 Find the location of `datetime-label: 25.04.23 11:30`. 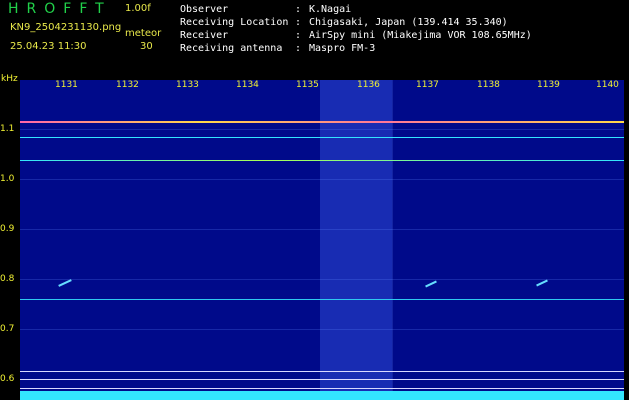

datetime-label: 25.04.23 11:30 is located at coordinates (48, 46).